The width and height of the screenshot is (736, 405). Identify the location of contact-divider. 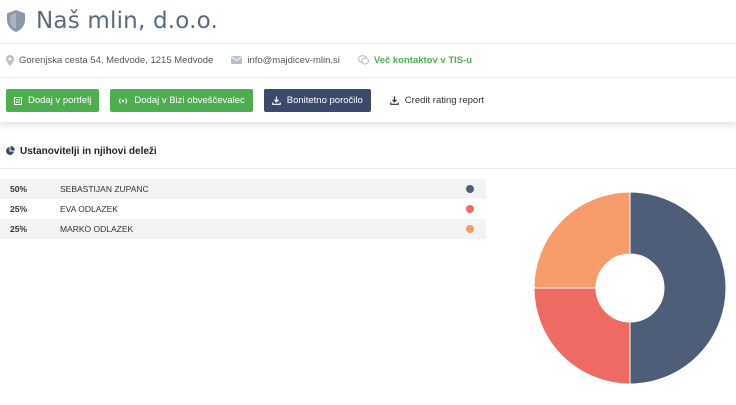
(368, 77).